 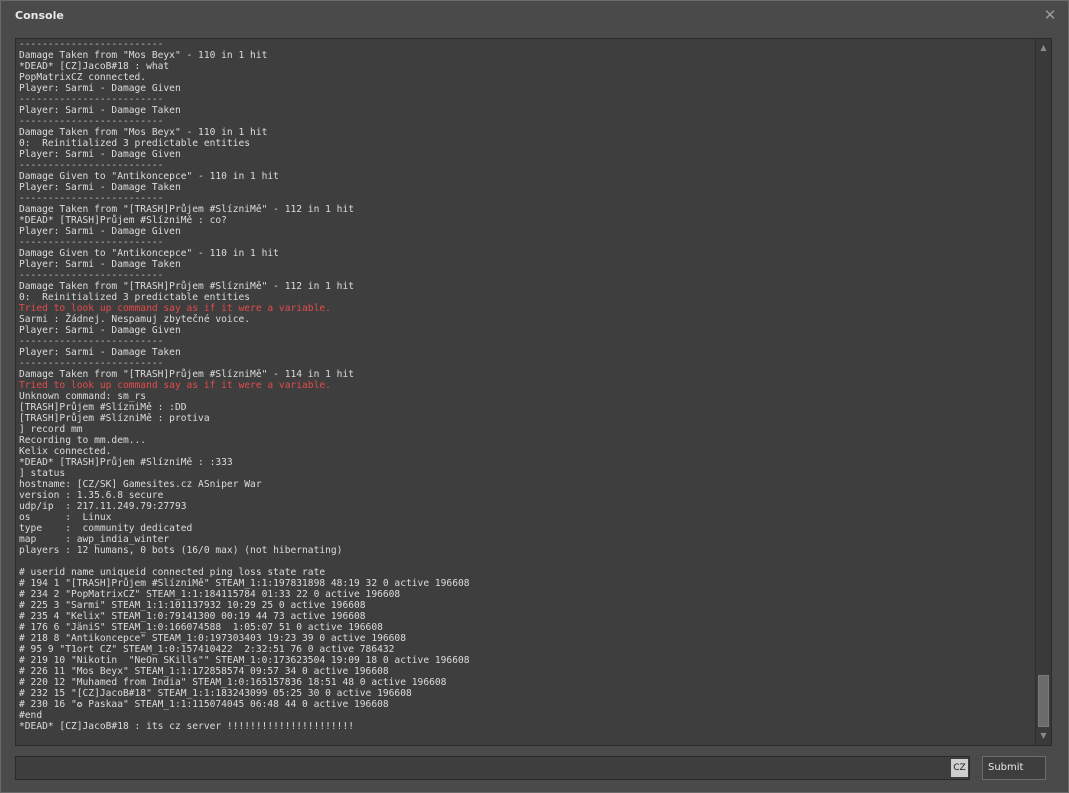 I want to click on language-indicator: CZ, so click(x=959, y=768).